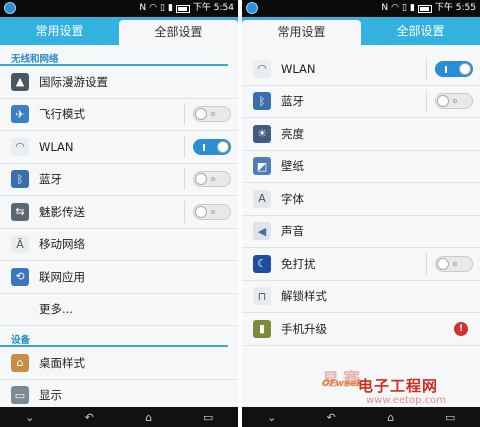 This screenshot has height=427, width=480. I want to click on triangle-icon: ▲, so click(20, 81).